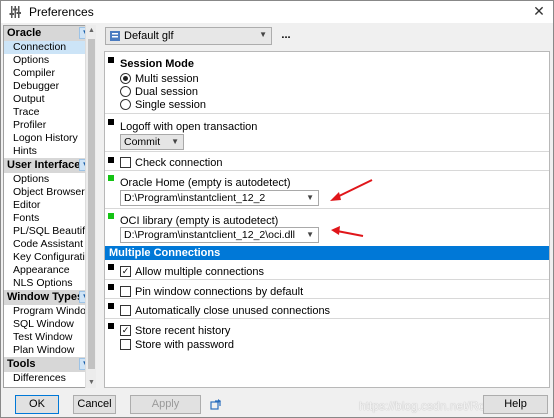 The width and height of the screenshot is (554, 418). What do you see at coordinates (327, 161) in the screenshot?
I see `check-connection-section: Check connection` at bounding box center [327, 161].